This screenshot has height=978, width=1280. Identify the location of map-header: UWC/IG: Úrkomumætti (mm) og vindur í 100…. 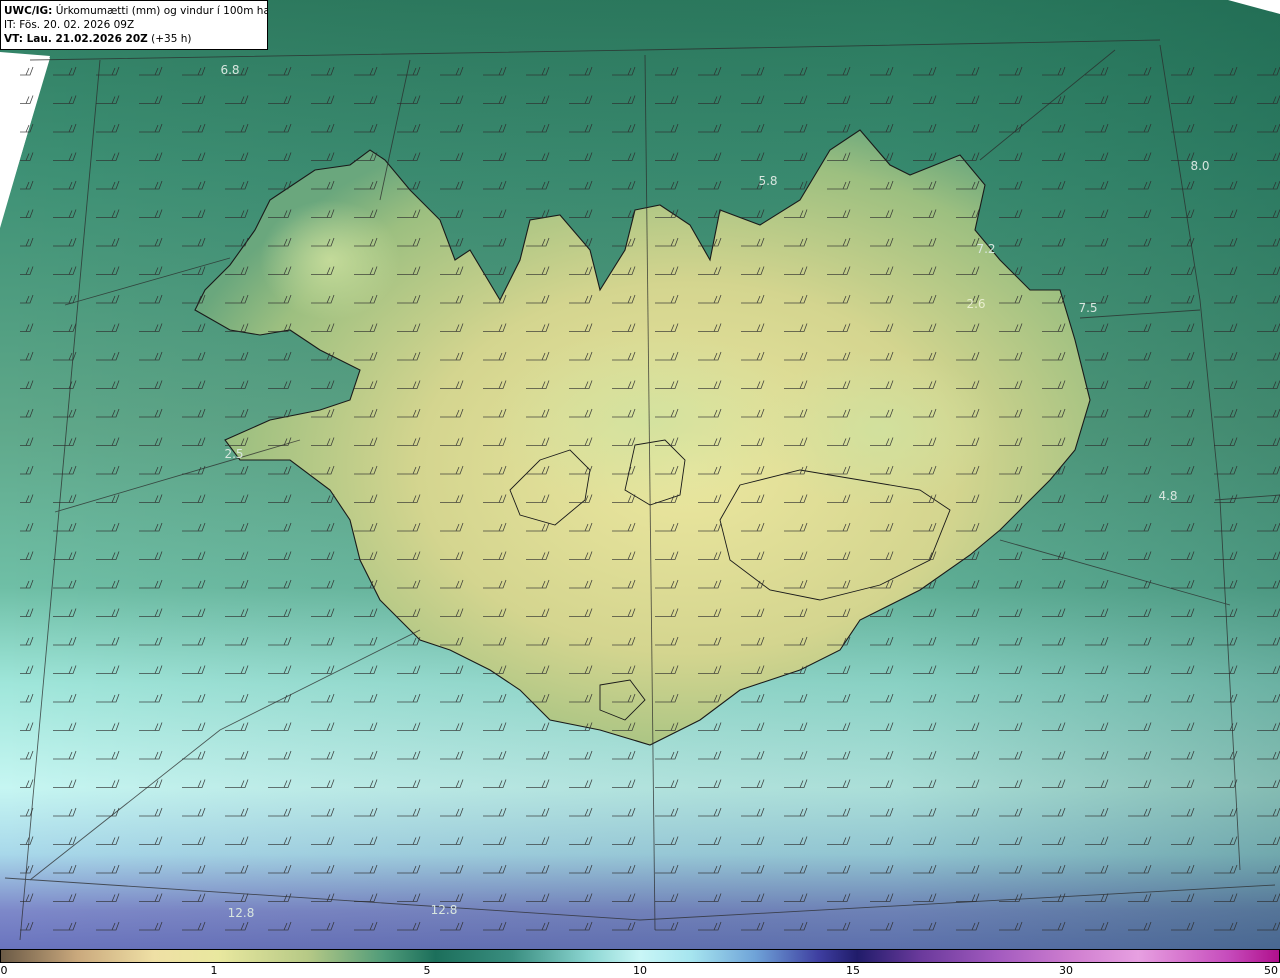
(134, 25).